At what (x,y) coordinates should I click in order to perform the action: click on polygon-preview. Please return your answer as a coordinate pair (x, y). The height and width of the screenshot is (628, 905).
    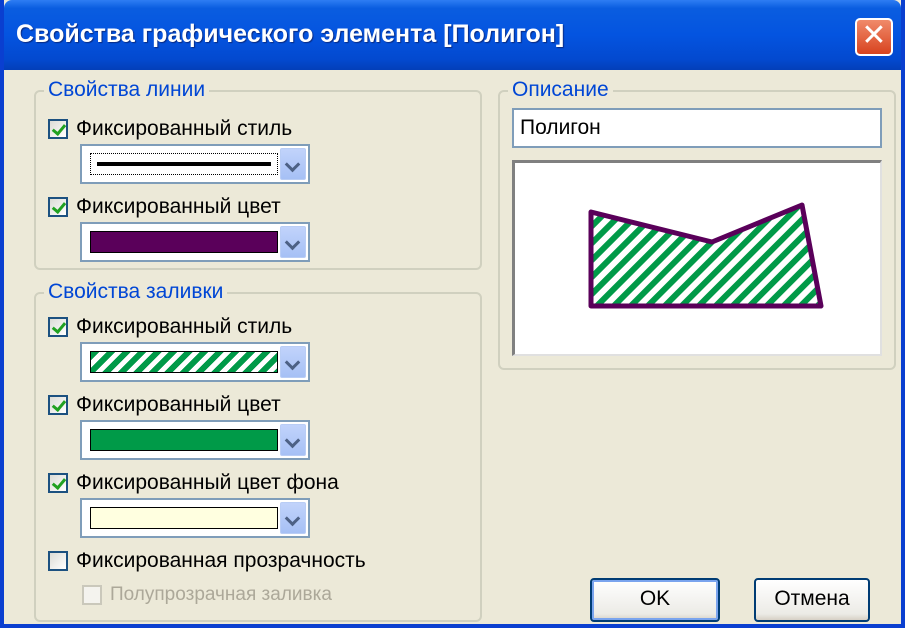
    Looking at the image, I should click on (706, 255).